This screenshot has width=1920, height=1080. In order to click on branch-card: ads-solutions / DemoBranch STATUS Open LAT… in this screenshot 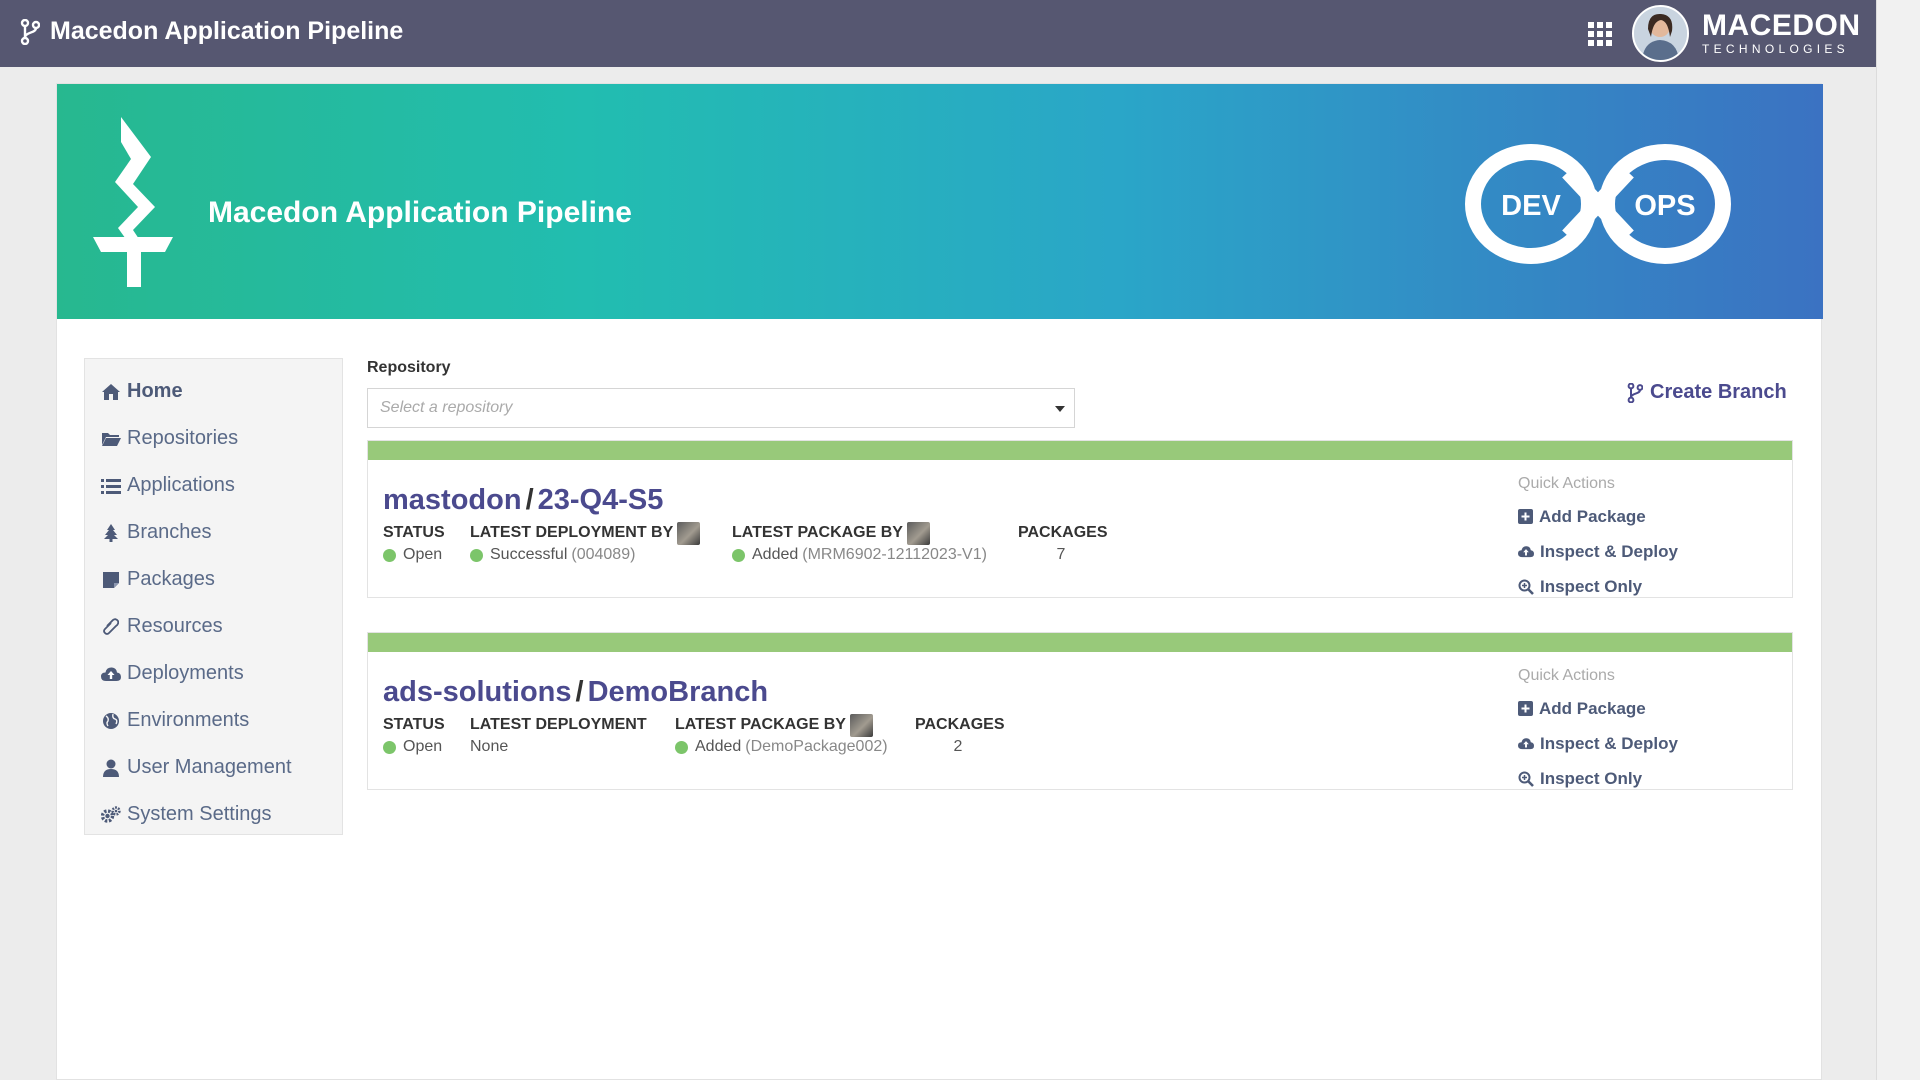, I will do `click(1080, 711)`.